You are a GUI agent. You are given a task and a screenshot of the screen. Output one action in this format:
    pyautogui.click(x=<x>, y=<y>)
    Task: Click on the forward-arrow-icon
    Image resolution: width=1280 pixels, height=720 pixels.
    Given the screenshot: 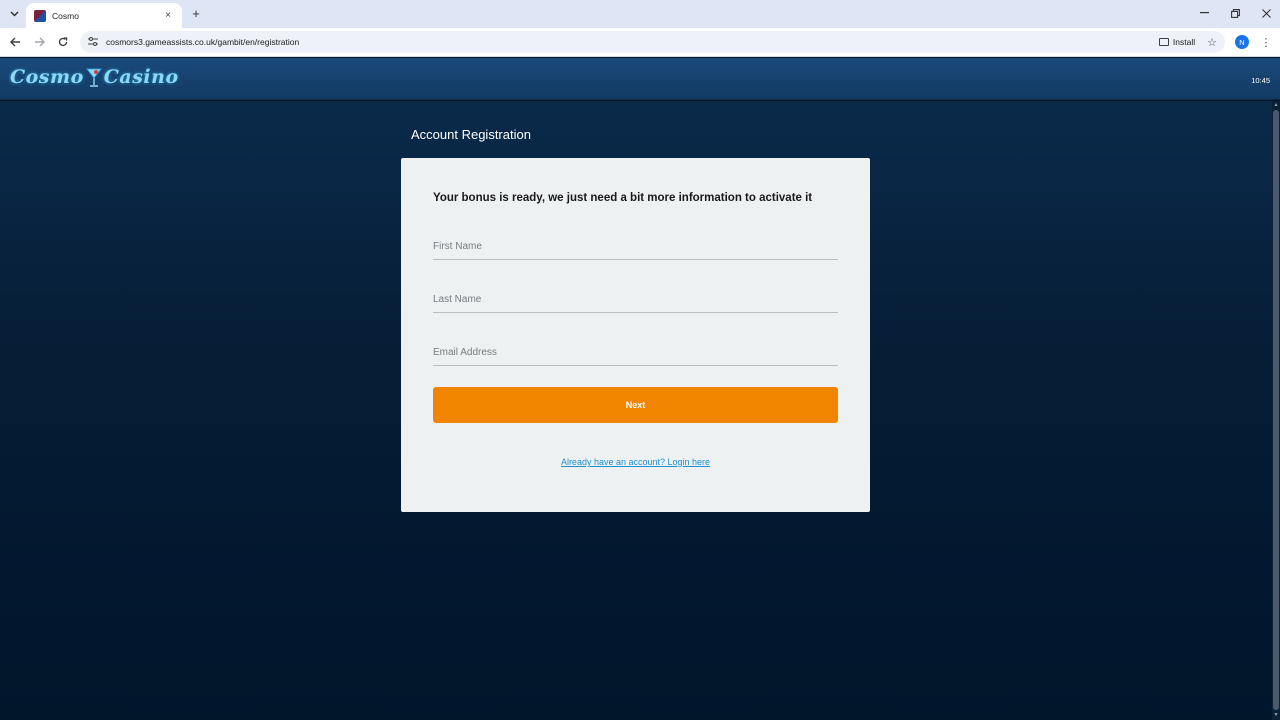 What is the action you would take?
    pyautogui.click(x=39, y=42)
    